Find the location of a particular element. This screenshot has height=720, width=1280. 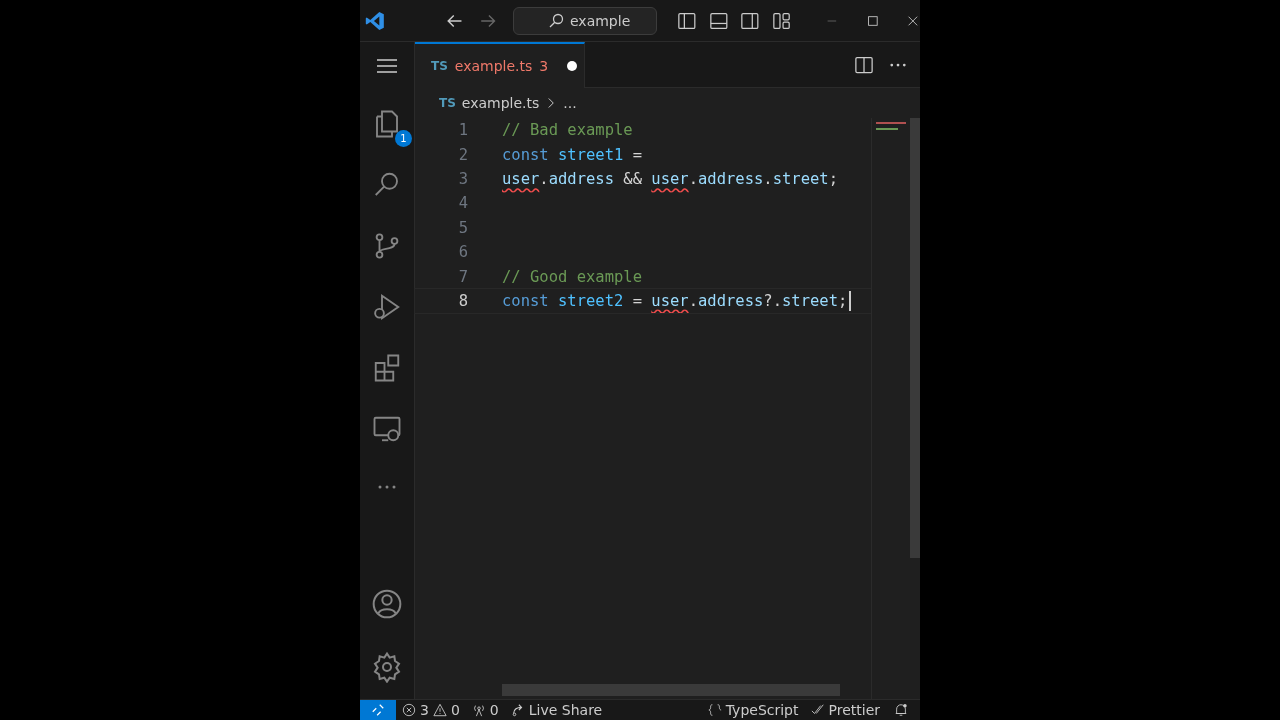

live-share-button: Live Share is located at coordinates (556, 710).